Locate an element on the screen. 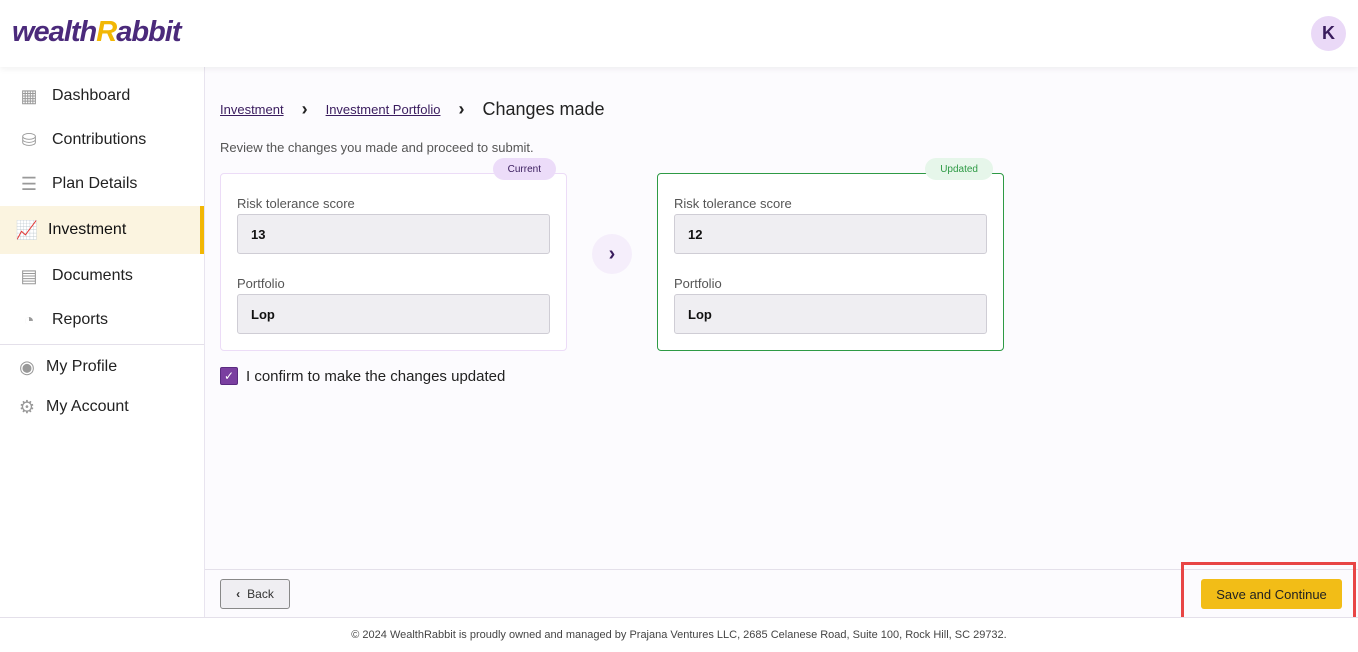 The height and width of the screenshot is (652, 1358). coins-icon: ⛁ is located at coordinates (29, 139).